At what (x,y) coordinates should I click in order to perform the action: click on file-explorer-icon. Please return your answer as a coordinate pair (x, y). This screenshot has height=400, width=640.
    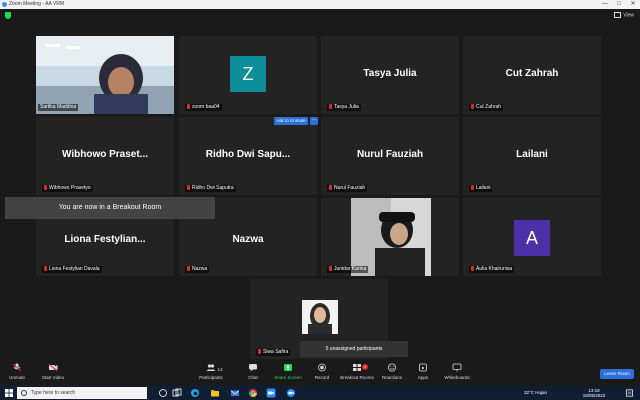
    Looking at the image, I should click on (215, 393).